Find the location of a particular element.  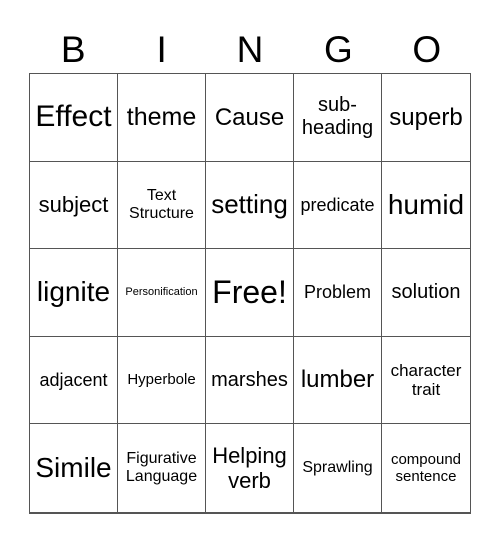

bingo-cell: Effect is located at coordinates (74, 118).